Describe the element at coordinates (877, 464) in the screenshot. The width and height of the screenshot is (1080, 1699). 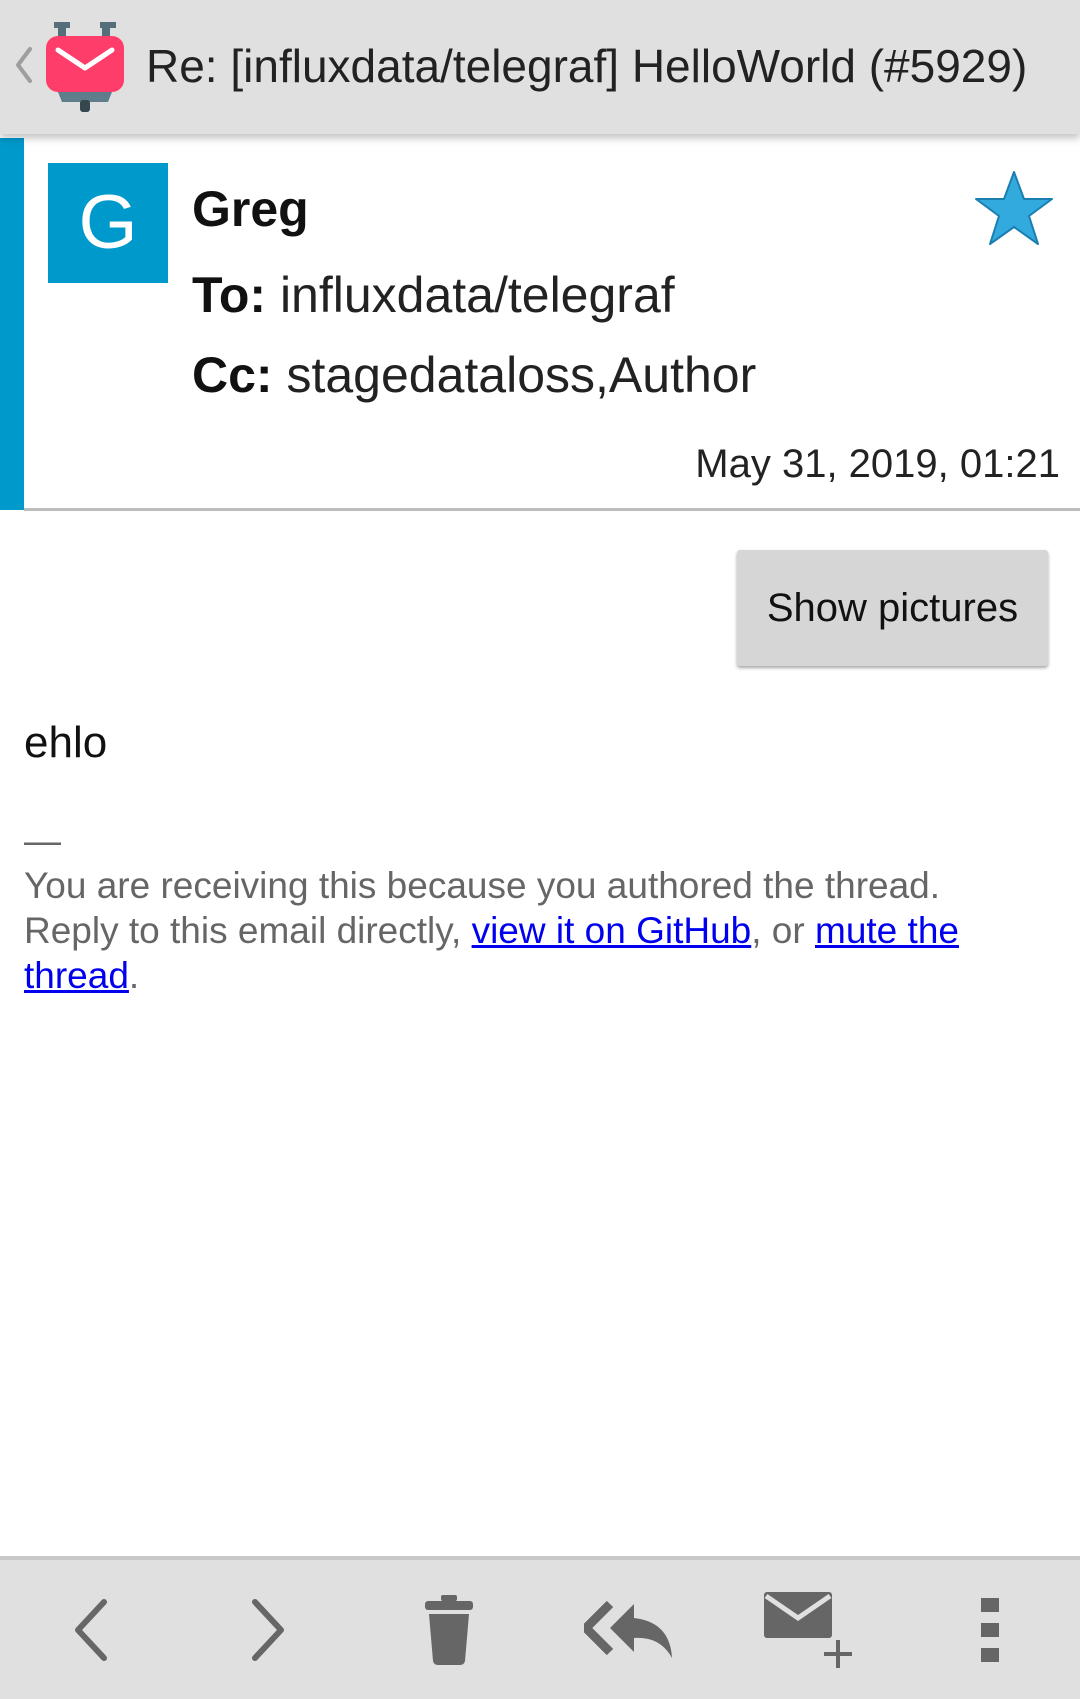
I see `message-date: May 31, 2019, 01:21` at that location.